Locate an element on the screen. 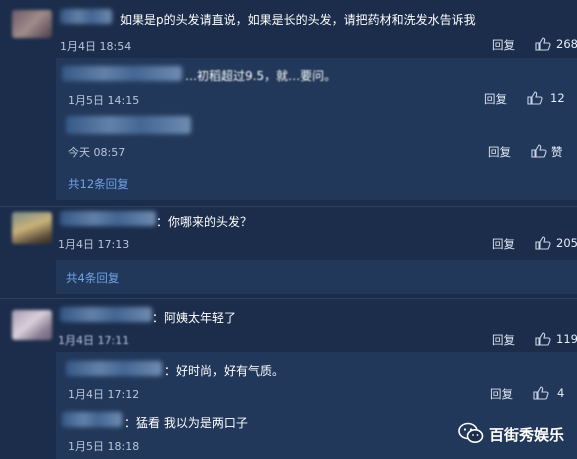  wechat-icon is located at coordinates (471, 432).